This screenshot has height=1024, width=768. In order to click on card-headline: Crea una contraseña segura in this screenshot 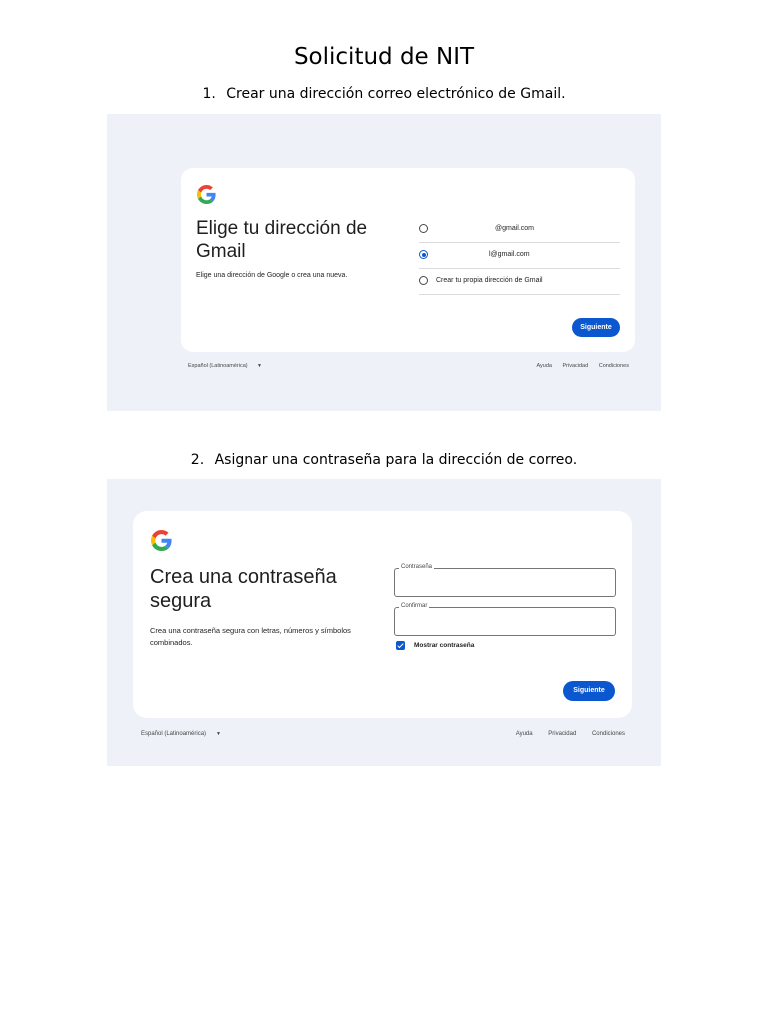, I will do `click(243, 589)`.